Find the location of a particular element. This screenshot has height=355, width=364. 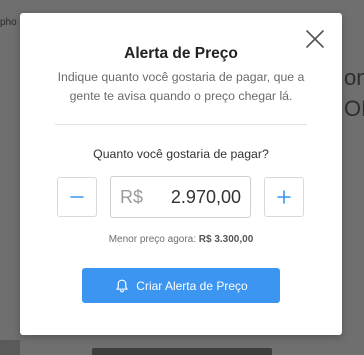

price-input-value: 2.970,00 is located at coordinates (206, 197).